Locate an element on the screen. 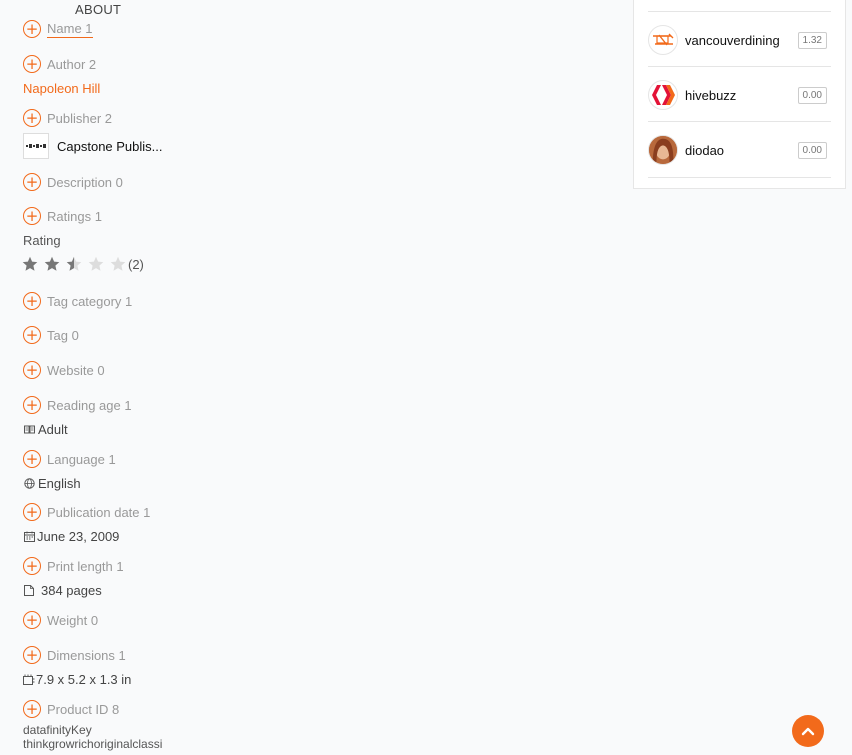 The width and height of the screenshot is (852, 755). section-description-toggle: + Description 0 is located at coordinates (73, 182).